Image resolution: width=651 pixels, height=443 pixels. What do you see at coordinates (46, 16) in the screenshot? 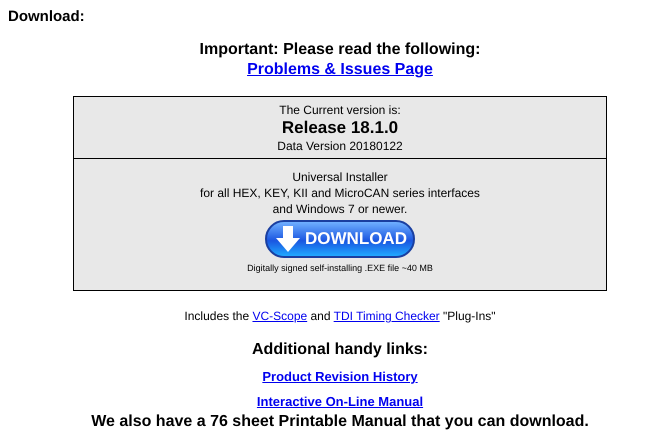
I see `page-heading: Download:` at bounding box center [46, 16].